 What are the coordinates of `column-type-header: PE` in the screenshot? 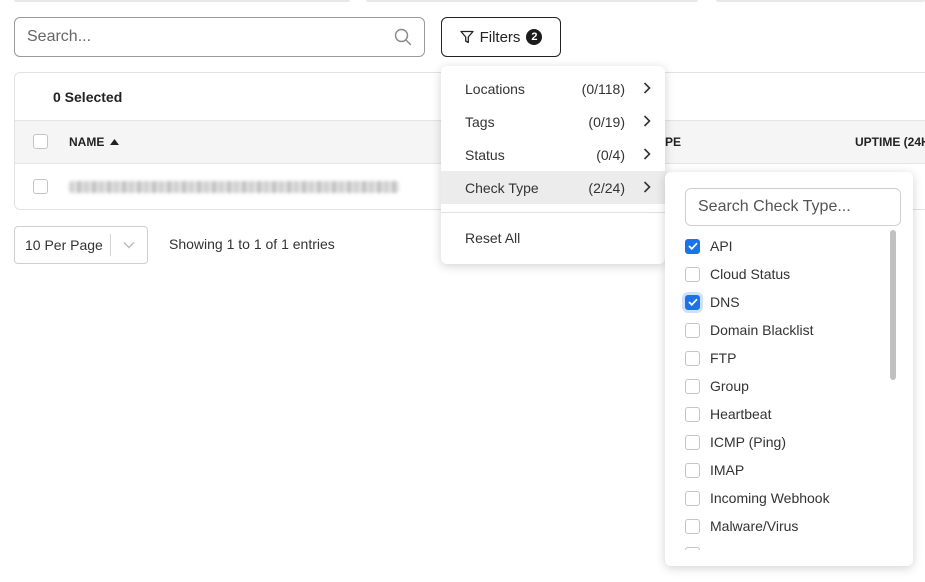 It's located at (673, 142).